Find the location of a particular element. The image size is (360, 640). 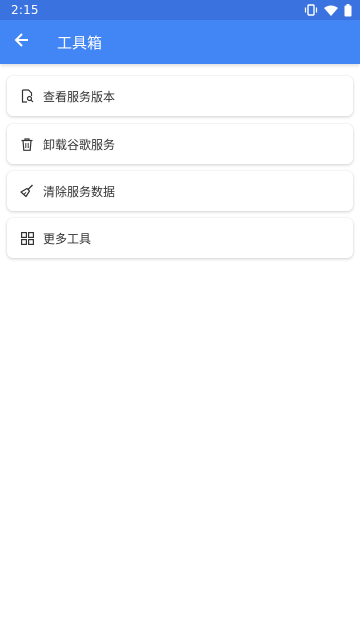

trash-icon is located at coordinates (27, 144).